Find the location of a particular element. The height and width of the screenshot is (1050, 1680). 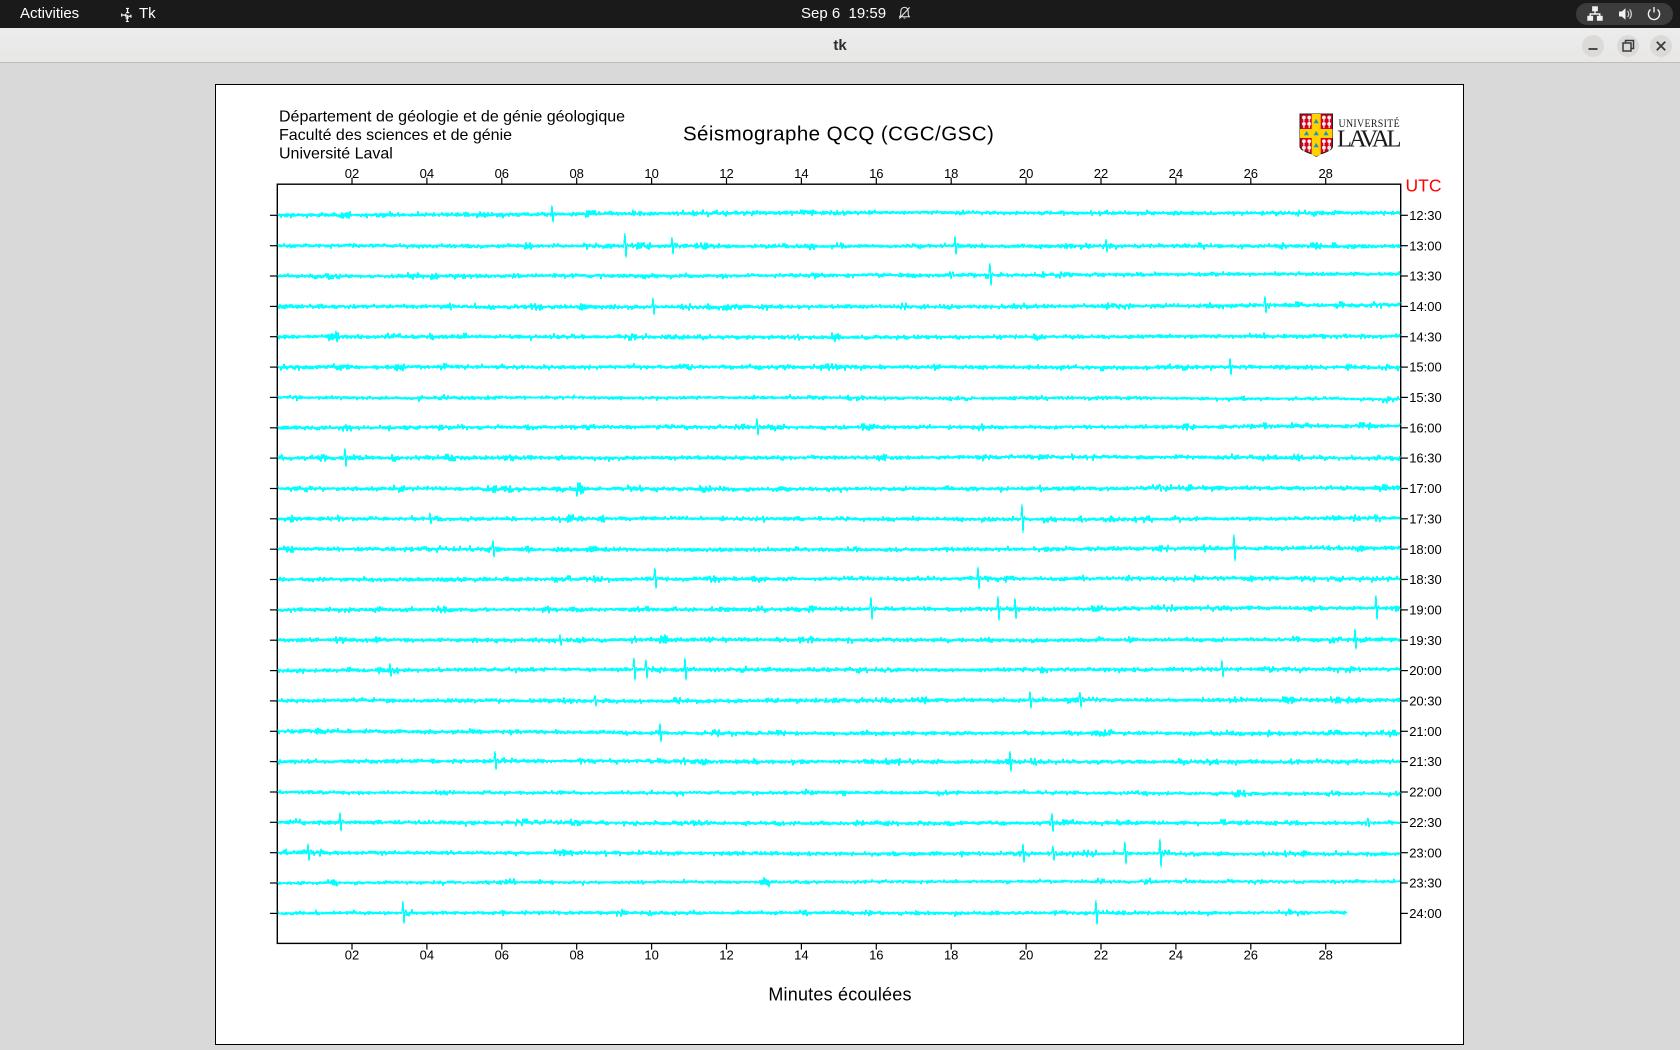

svg-text:Faculté des sciences et de gén: Faculté des sciences et de génie is located at coordinates (395, 135).